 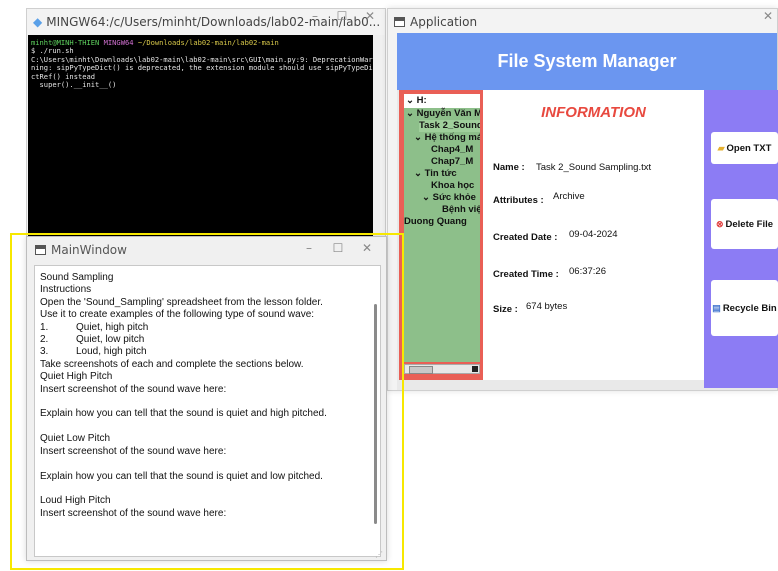 What do you see at coordinates (749, 308) in the screenshot?
I see `recycle-bin-label: Recycle Bin` at bounding box center [749, 308].